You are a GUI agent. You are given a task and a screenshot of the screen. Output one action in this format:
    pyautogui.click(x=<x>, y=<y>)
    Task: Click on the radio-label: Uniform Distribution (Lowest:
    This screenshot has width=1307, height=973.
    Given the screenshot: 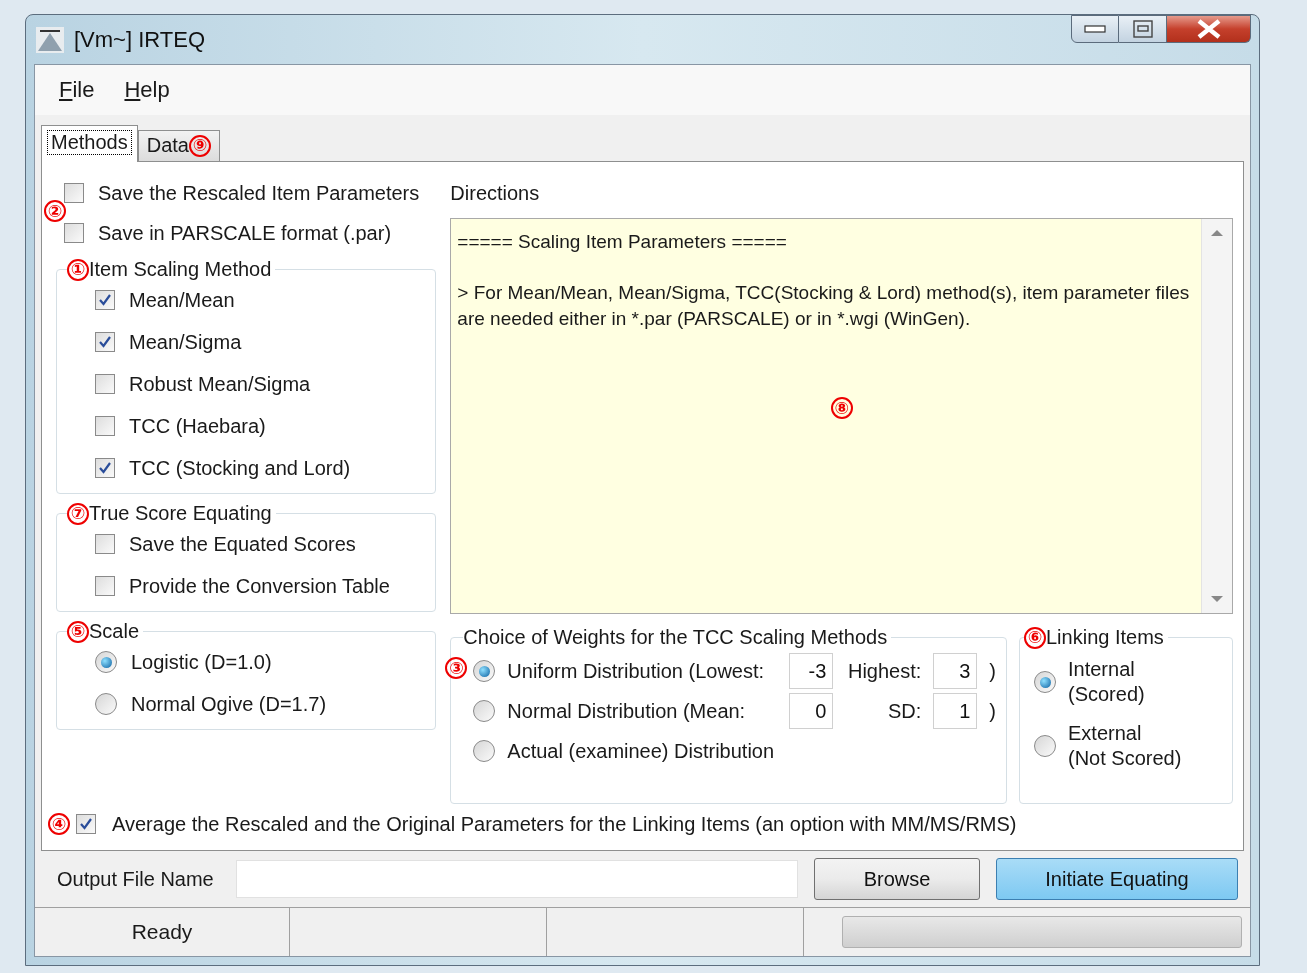 What is the action you would take?
    pyautogui.click(x=636, y=671)
    